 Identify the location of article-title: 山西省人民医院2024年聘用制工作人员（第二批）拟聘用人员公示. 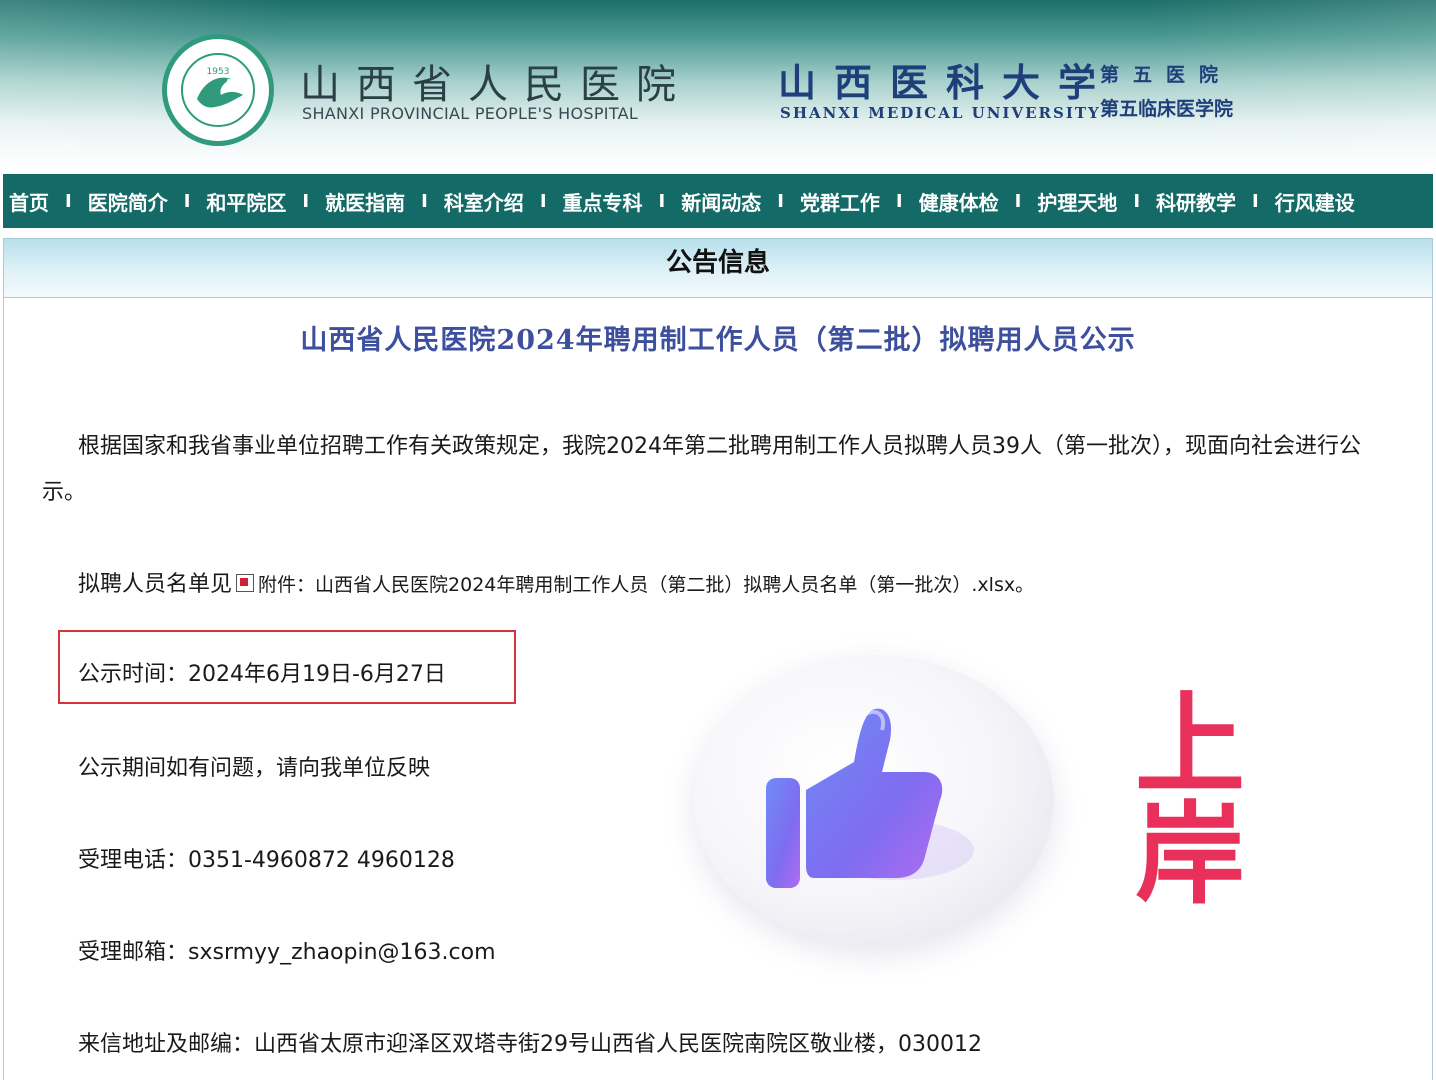
(718, 340).